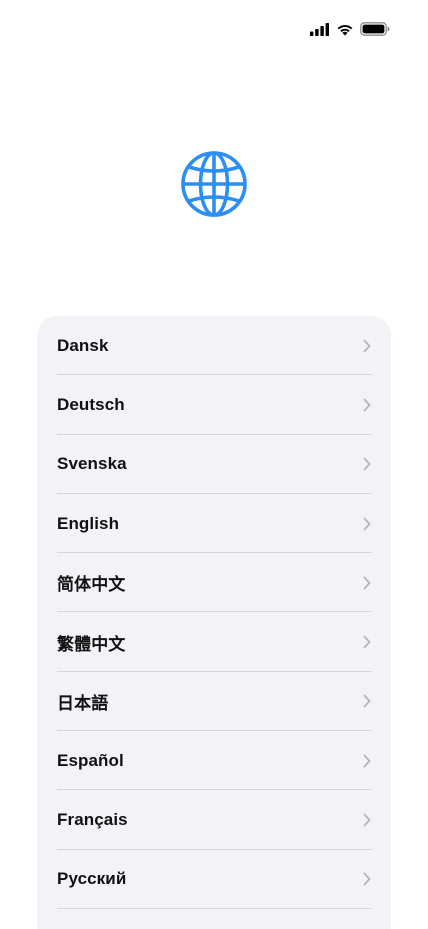 The width and height of the screenshot is (428, 929). I want to click on wifi-icon, so click(345, 30).